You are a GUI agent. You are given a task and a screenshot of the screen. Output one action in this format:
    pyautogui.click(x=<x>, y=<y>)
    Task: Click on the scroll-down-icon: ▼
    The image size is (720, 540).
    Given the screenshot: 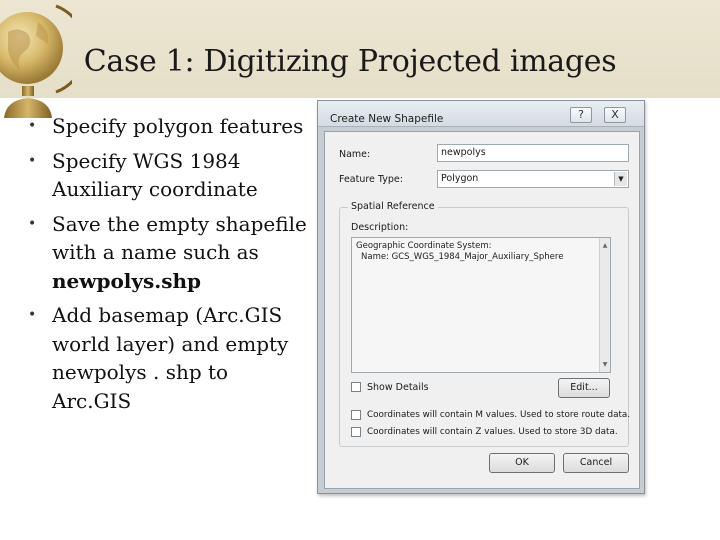 What is the action you would take?
    pyautogui.click(x=605, y=364)
    